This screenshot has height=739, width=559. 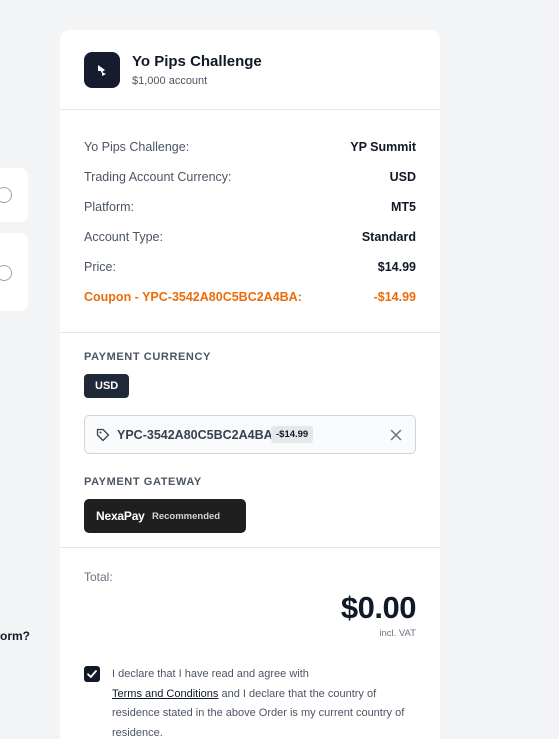 What do you see at coordinates (396, 267) in the screenshot?
I see `detail-value: $14.99` at bounding box center [396, 267].